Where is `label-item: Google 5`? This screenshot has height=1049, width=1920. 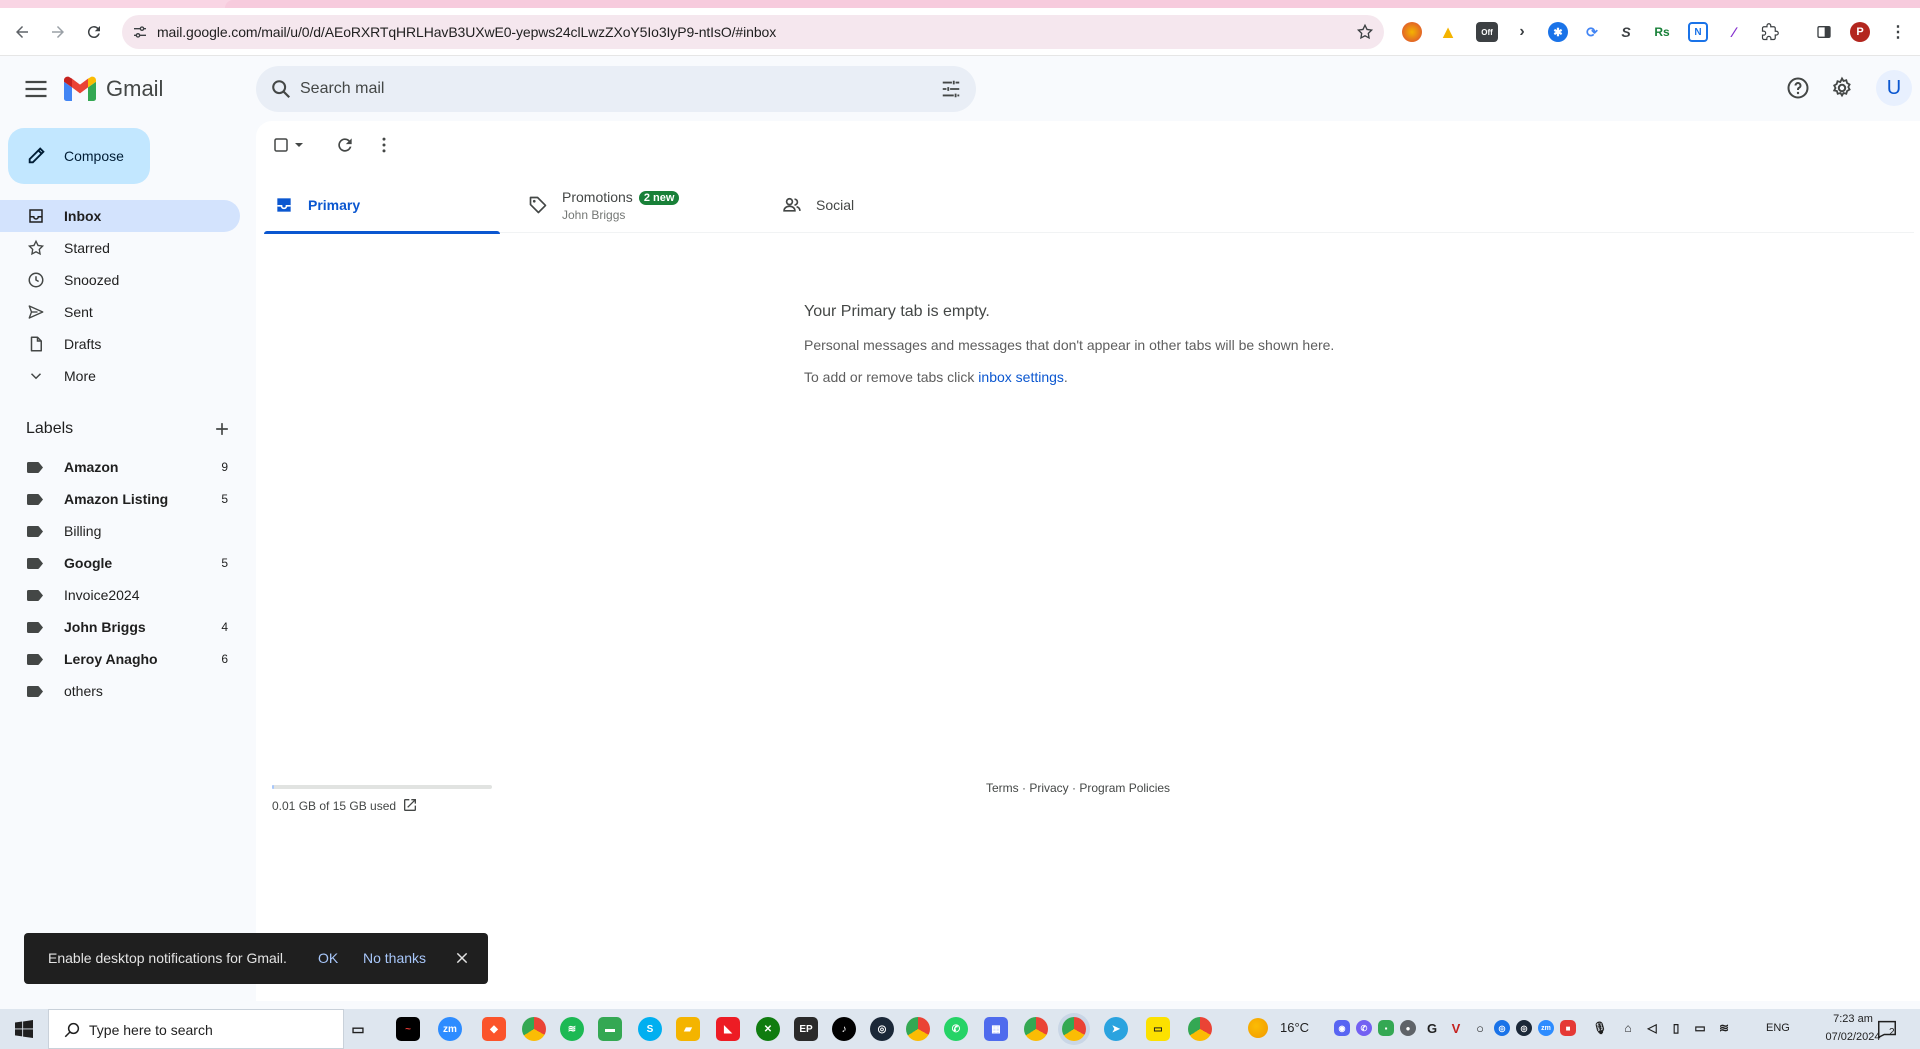 label-item: Google 5 is located at coordinates (120, 563).